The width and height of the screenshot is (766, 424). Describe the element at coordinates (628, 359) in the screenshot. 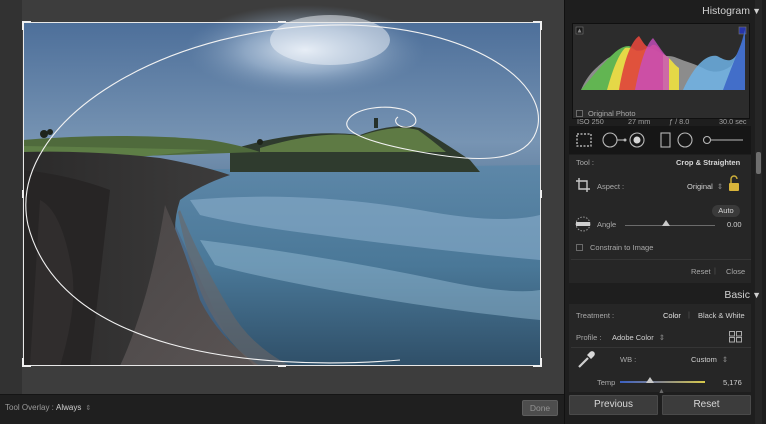

I see `wb-label: WB :` at that location.